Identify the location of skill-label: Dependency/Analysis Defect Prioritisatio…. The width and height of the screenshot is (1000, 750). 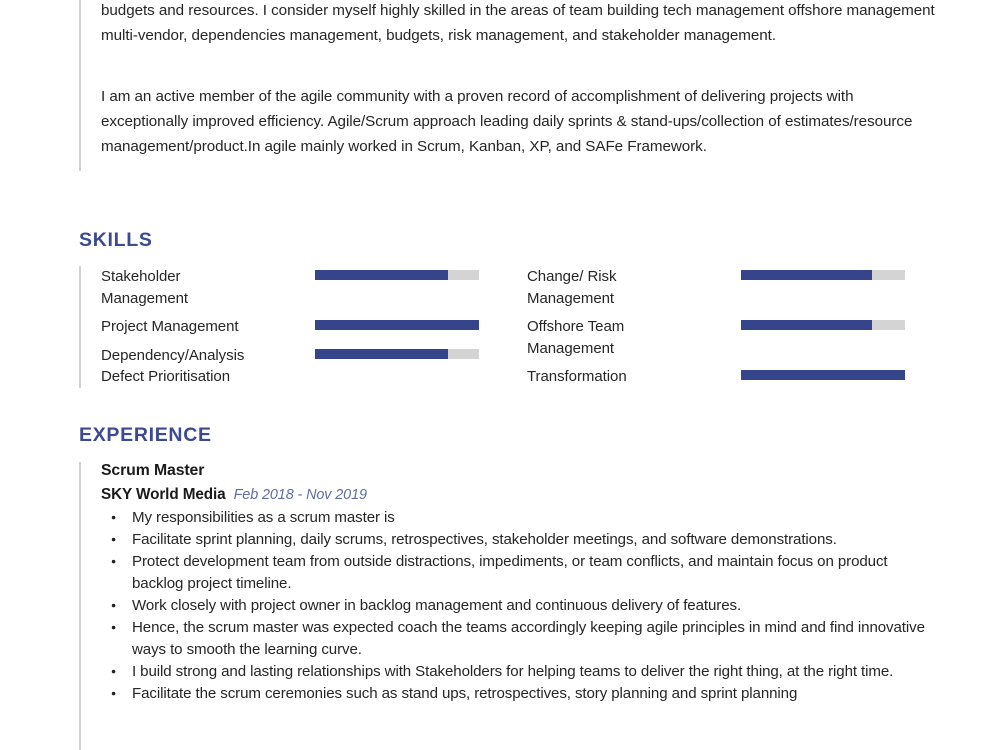
(206, 366).